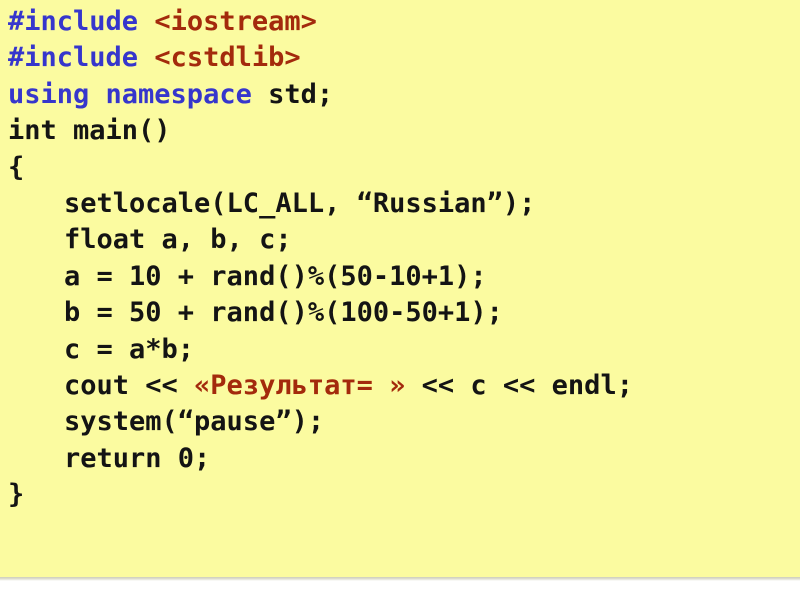 The height and width of the screenshot is (600, 800). Describe the element at coordinates (235, 21) in the screenshot. I see `code-token: <iostream>` at that location.